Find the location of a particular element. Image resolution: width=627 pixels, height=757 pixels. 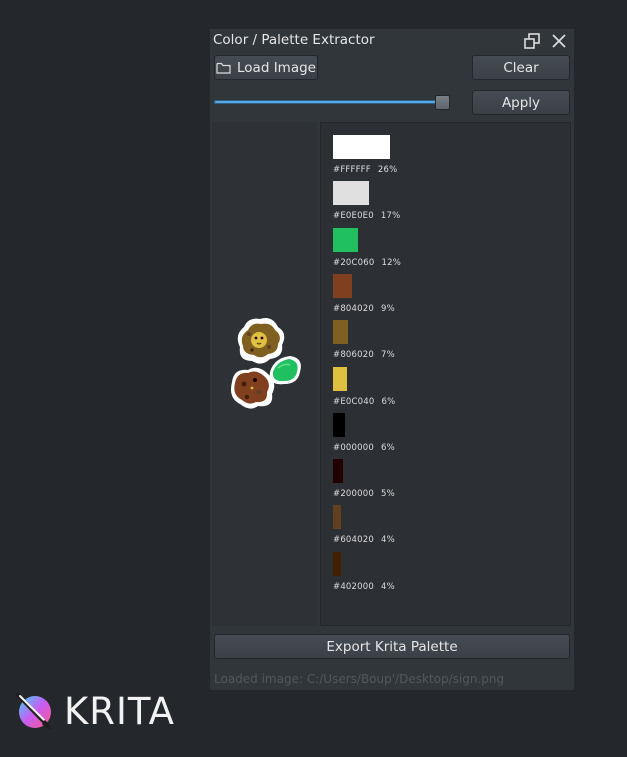

swatch-label: #E0C040 6% is located at coordinates (364, 402).